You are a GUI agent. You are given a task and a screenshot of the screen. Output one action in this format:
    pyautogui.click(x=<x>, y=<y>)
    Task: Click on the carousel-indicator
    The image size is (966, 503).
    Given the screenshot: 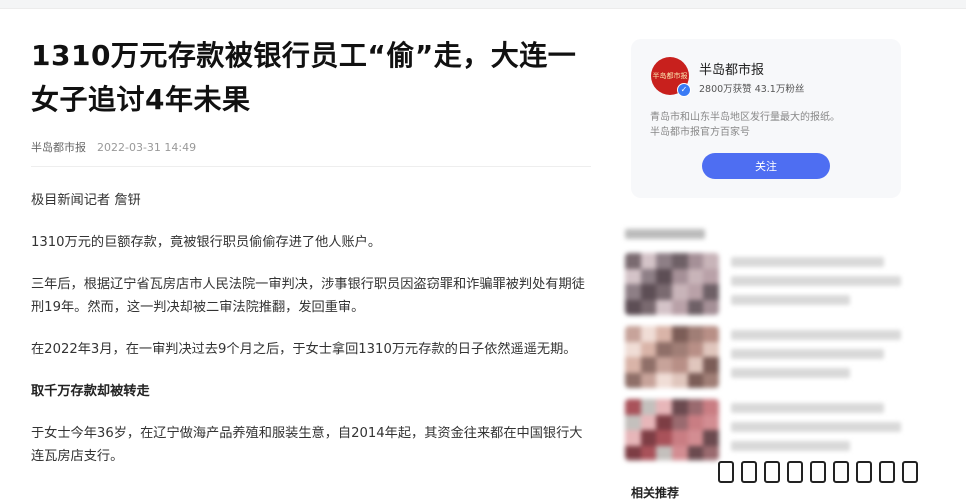 What is the action you would take?
    pyautogui.click(x=818, y=472)
    